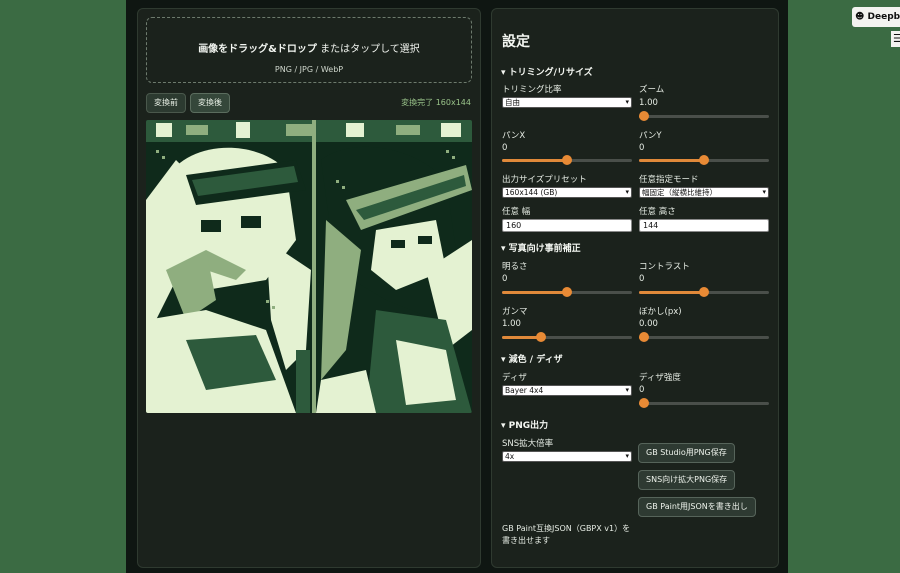 This screenshot has height=573, width=900. What do you see at coordinates (544, 180) in the screenshot?
I see `output-preset-label: 出力サイズプリセット` at bounding box center [544, 180].